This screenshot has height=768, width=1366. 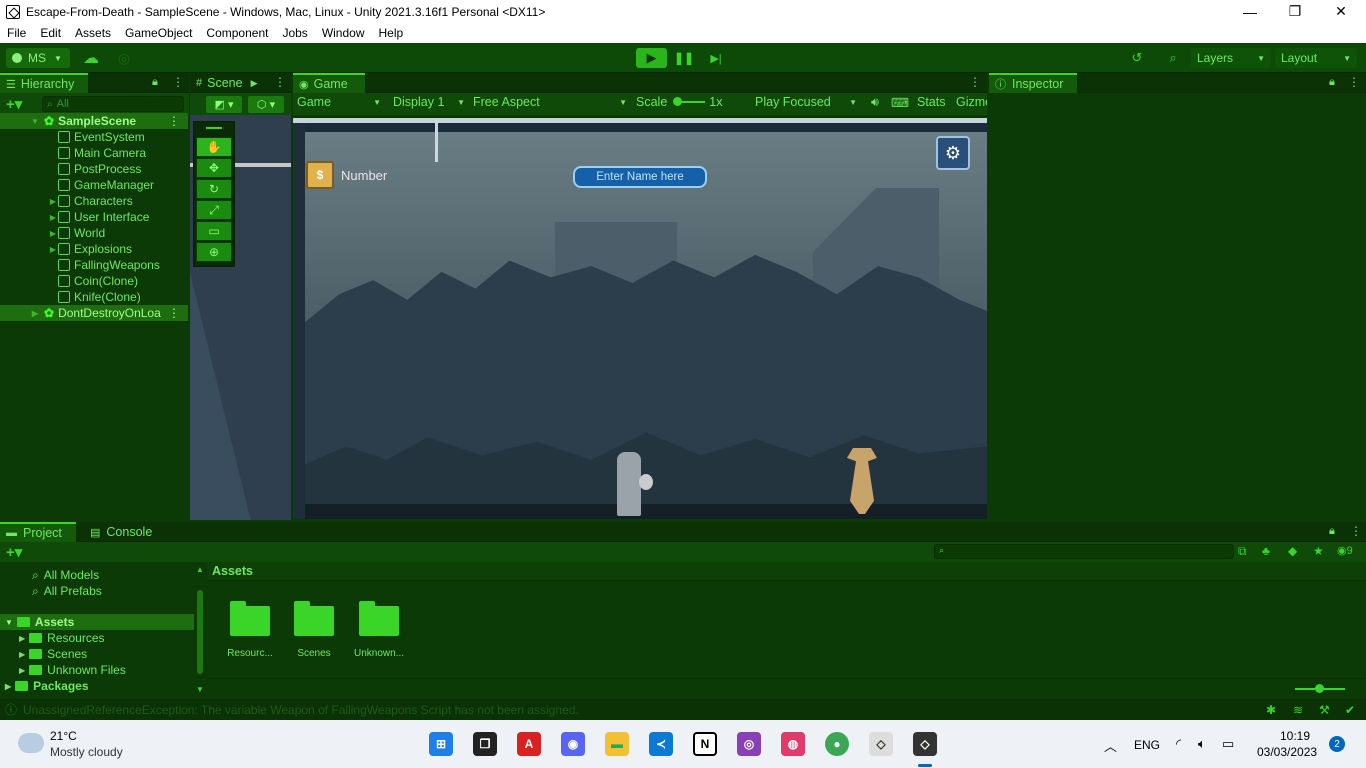 I want to click on menu-edit: Edit, so click(x=50, y=33).